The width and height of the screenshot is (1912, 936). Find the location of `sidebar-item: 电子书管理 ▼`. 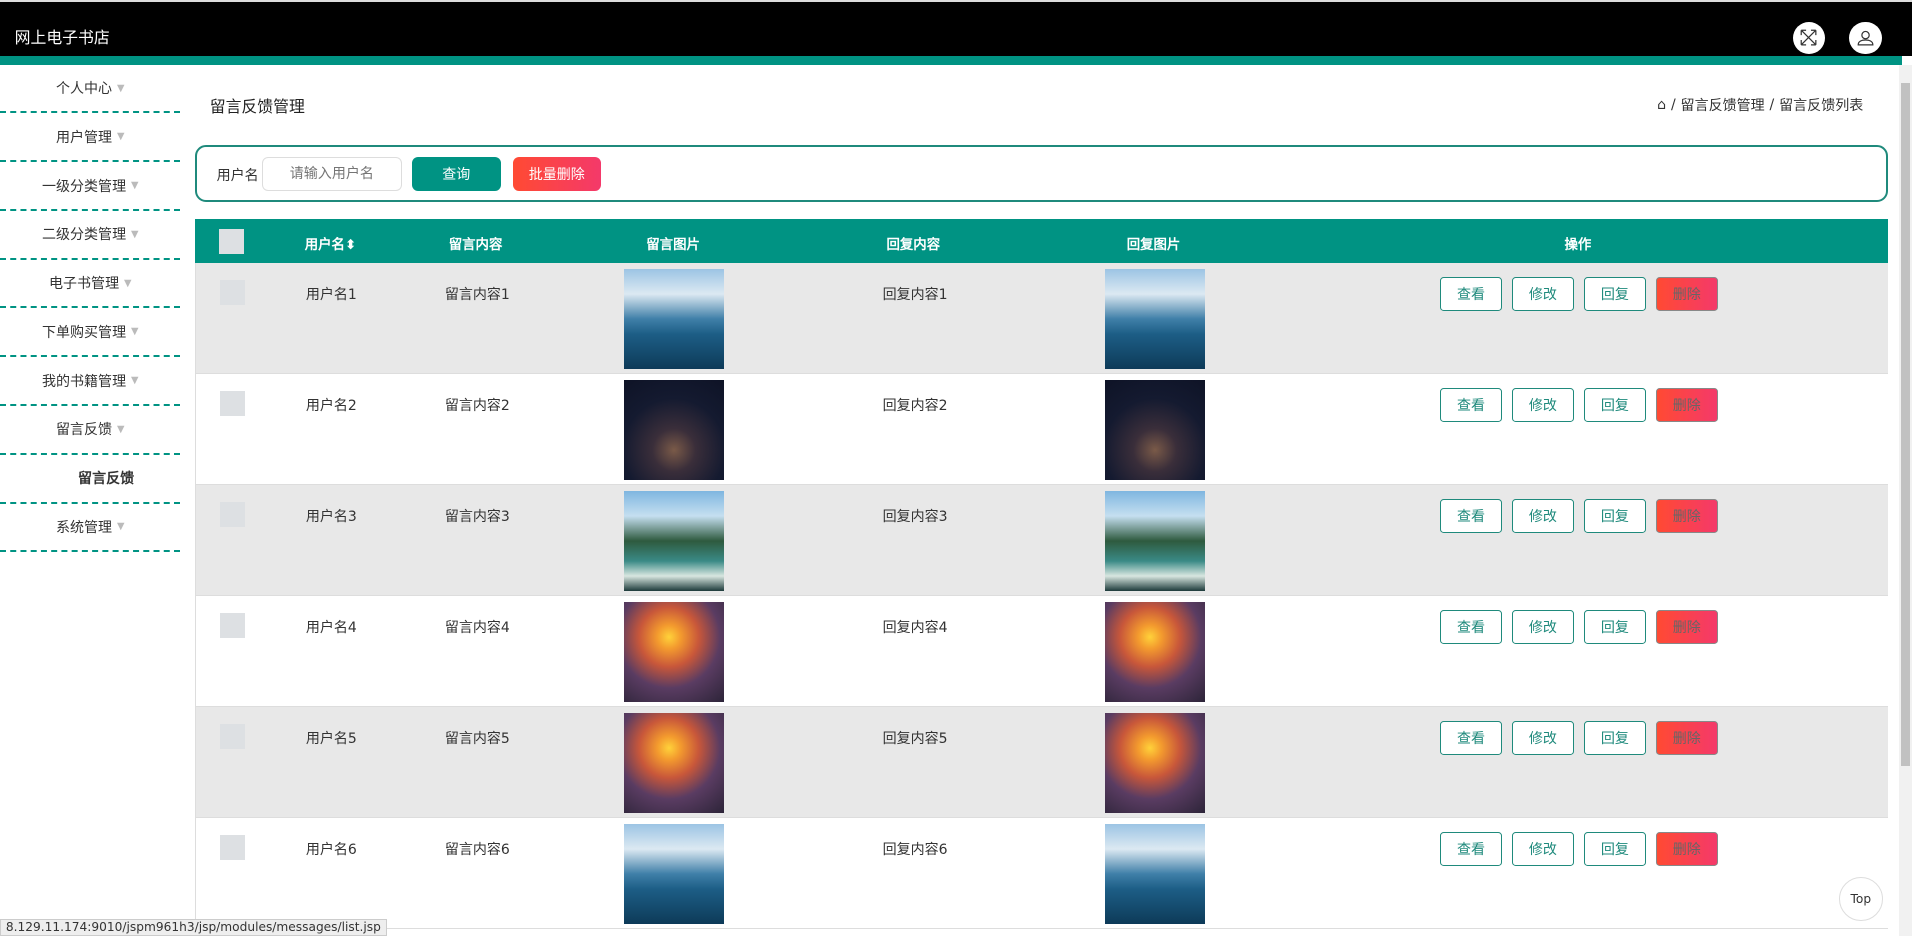

sidebar-item: 电子书管理 ▼ is located at coordinates (90, 284).